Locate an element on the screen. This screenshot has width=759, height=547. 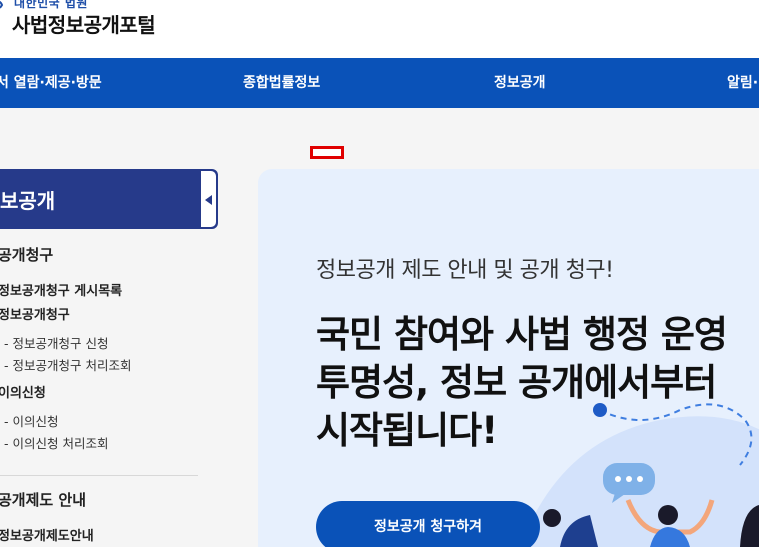
sidebar-item-request-list: 정보공개청구 게시목록 is located at coordinates (61, 289).